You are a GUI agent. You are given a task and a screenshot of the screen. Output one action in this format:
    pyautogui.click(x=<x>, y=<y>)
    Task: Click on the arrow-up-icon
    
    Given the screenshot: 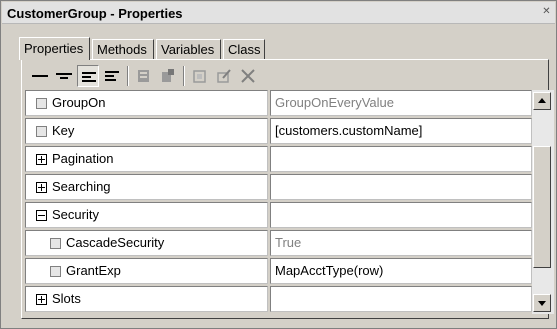 What is the action you would take?
    pyautogui.click(x=542, y=100)
    